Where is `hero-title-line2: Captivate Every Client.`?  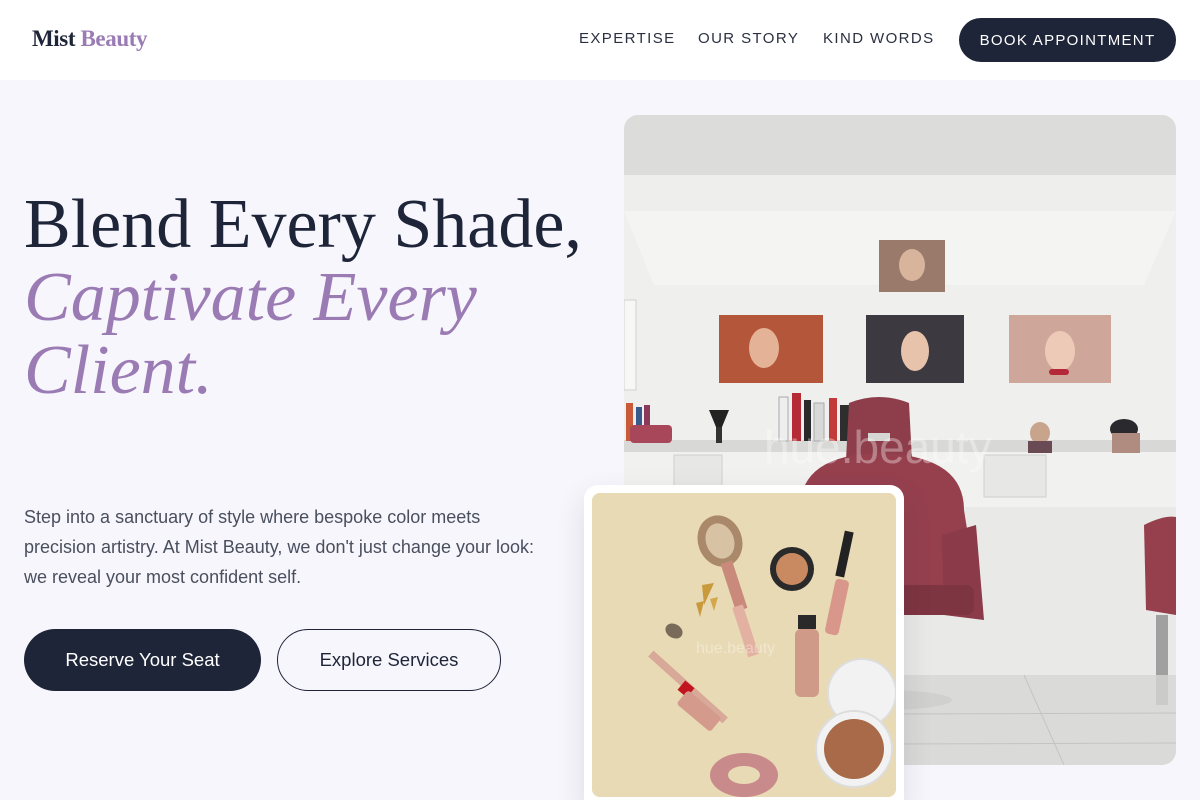
hero-title-line2: Captivate Every Client. is located at coordinates (250, 334).